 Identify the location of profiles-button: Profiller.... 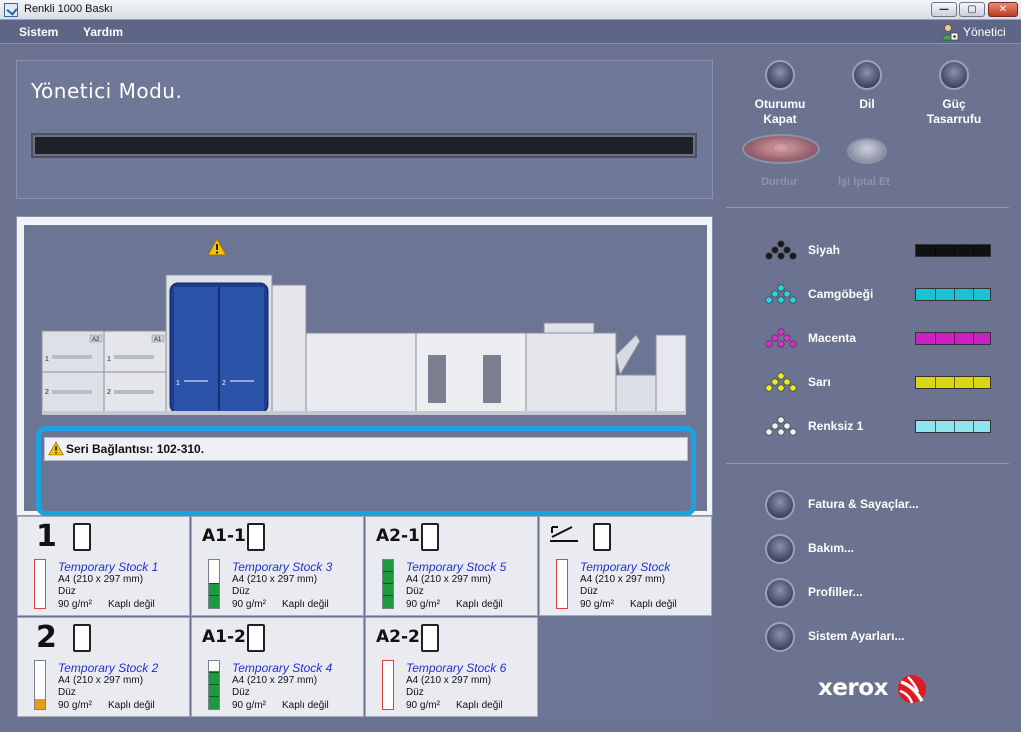
(885, 593).